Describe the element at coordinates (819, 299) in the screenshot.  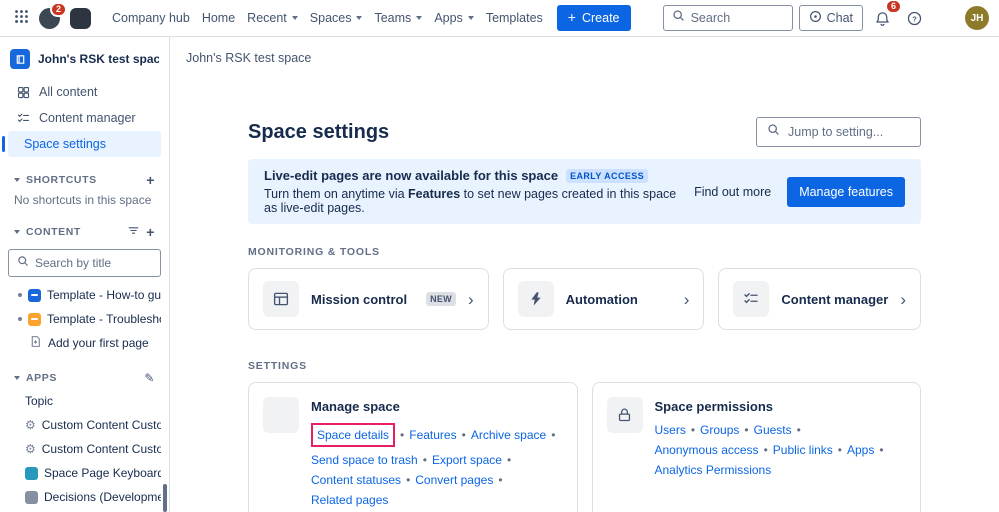
I see `content-manager-card: Content manager` at that location.